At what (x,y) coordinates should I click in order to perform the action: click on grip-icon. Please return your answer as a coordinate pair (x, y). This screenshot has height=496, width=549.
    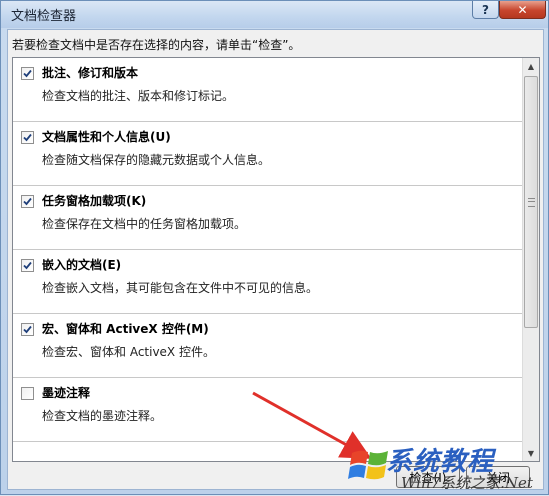
    Looking at the image, I should click on (531, 202).